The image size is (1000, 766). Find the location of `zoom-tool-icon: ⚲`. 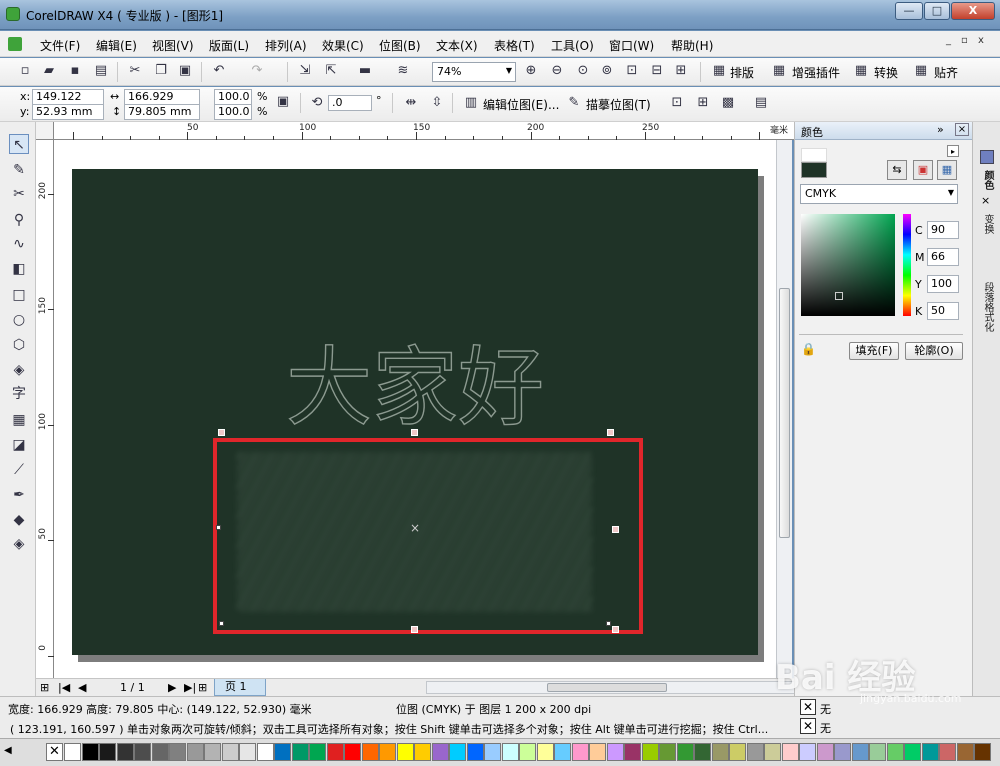

zoom-tool-icon: ⚲ is located at coordinates (19, 220).